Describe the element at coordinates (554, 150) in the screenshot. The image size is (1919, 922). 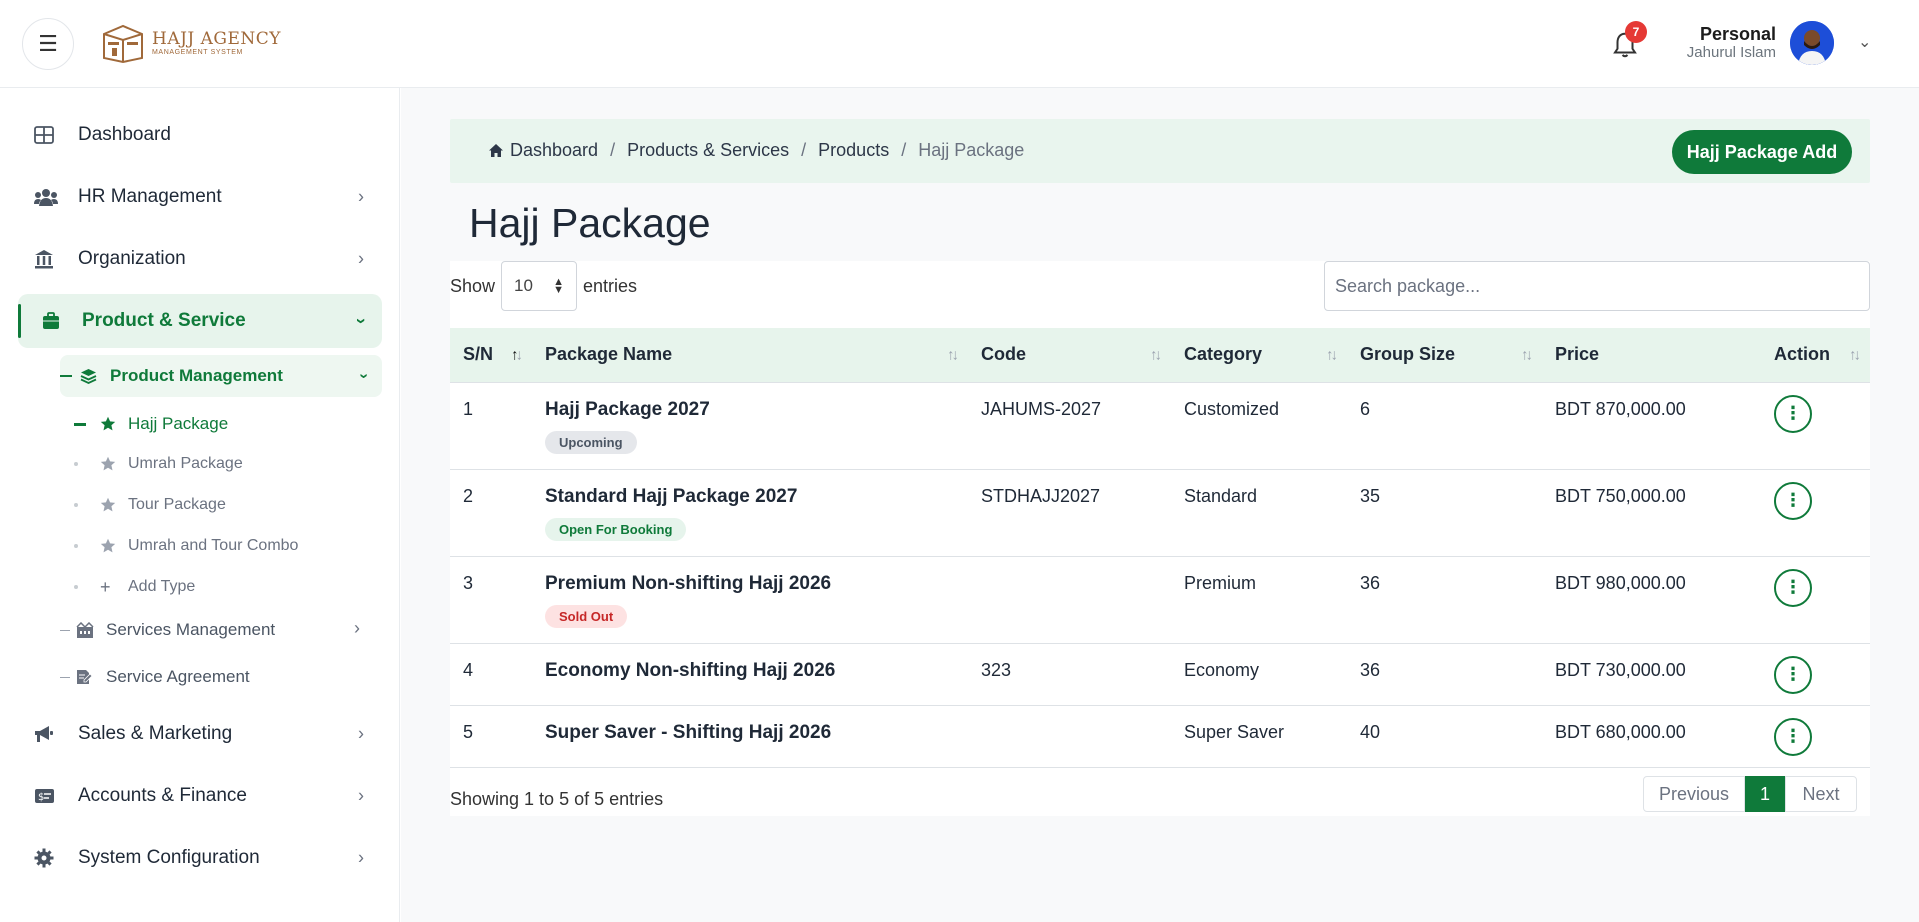
I see `breadcrumb-home: Dashboard` at that location.